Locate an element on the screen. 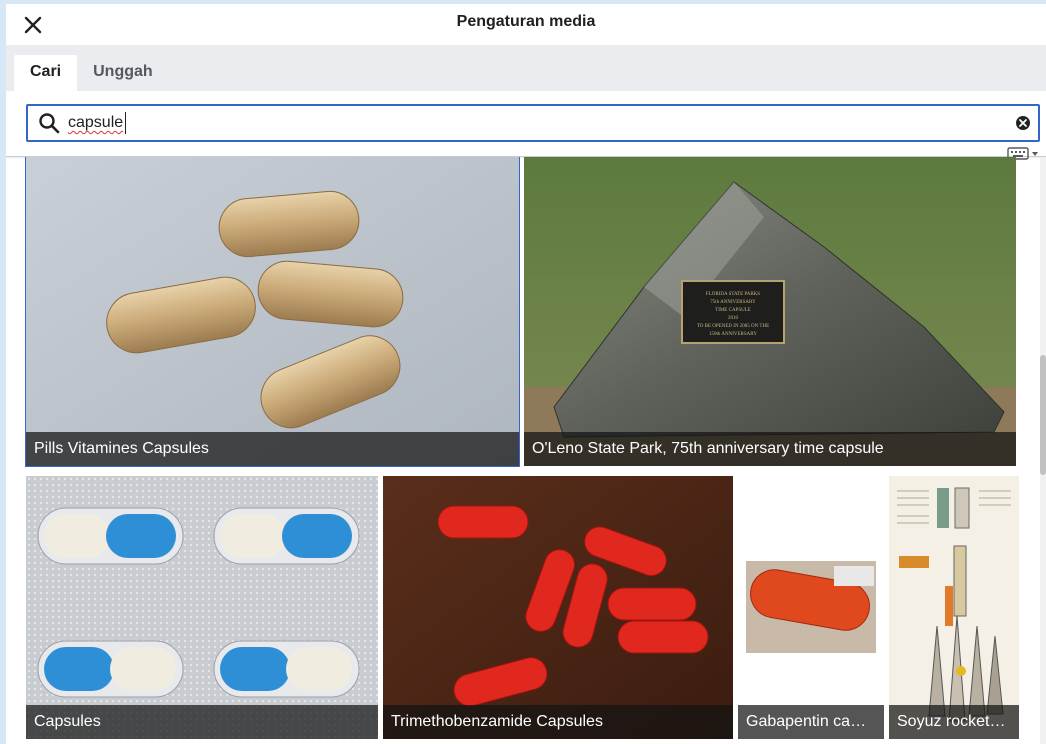 The height and width of the screenshot is (744, 1046). result-caption: Trimethobenzamide Capsules is located at coordinates (558, 722).